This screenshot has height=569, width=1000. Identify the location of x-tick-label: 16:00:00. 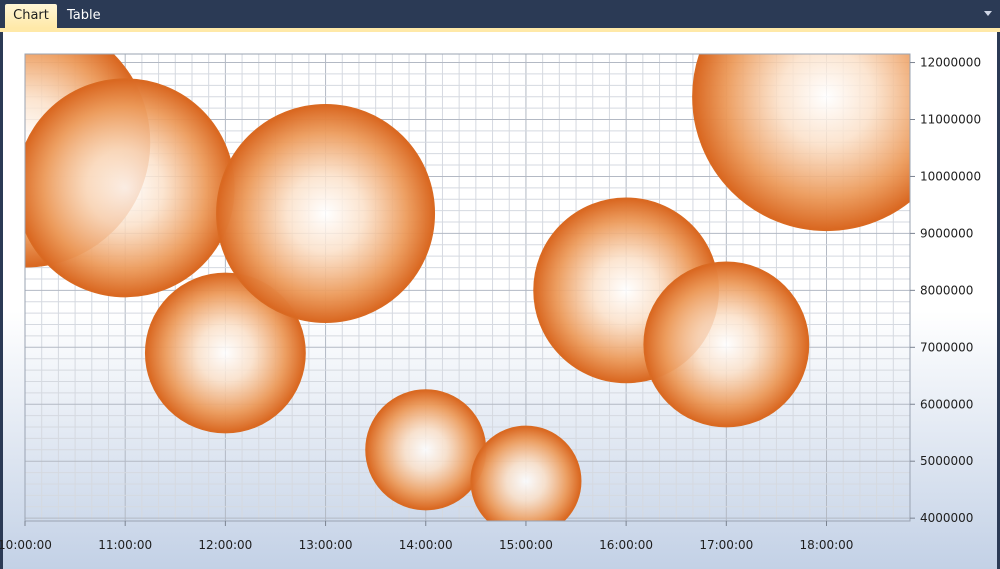
(626, 545).